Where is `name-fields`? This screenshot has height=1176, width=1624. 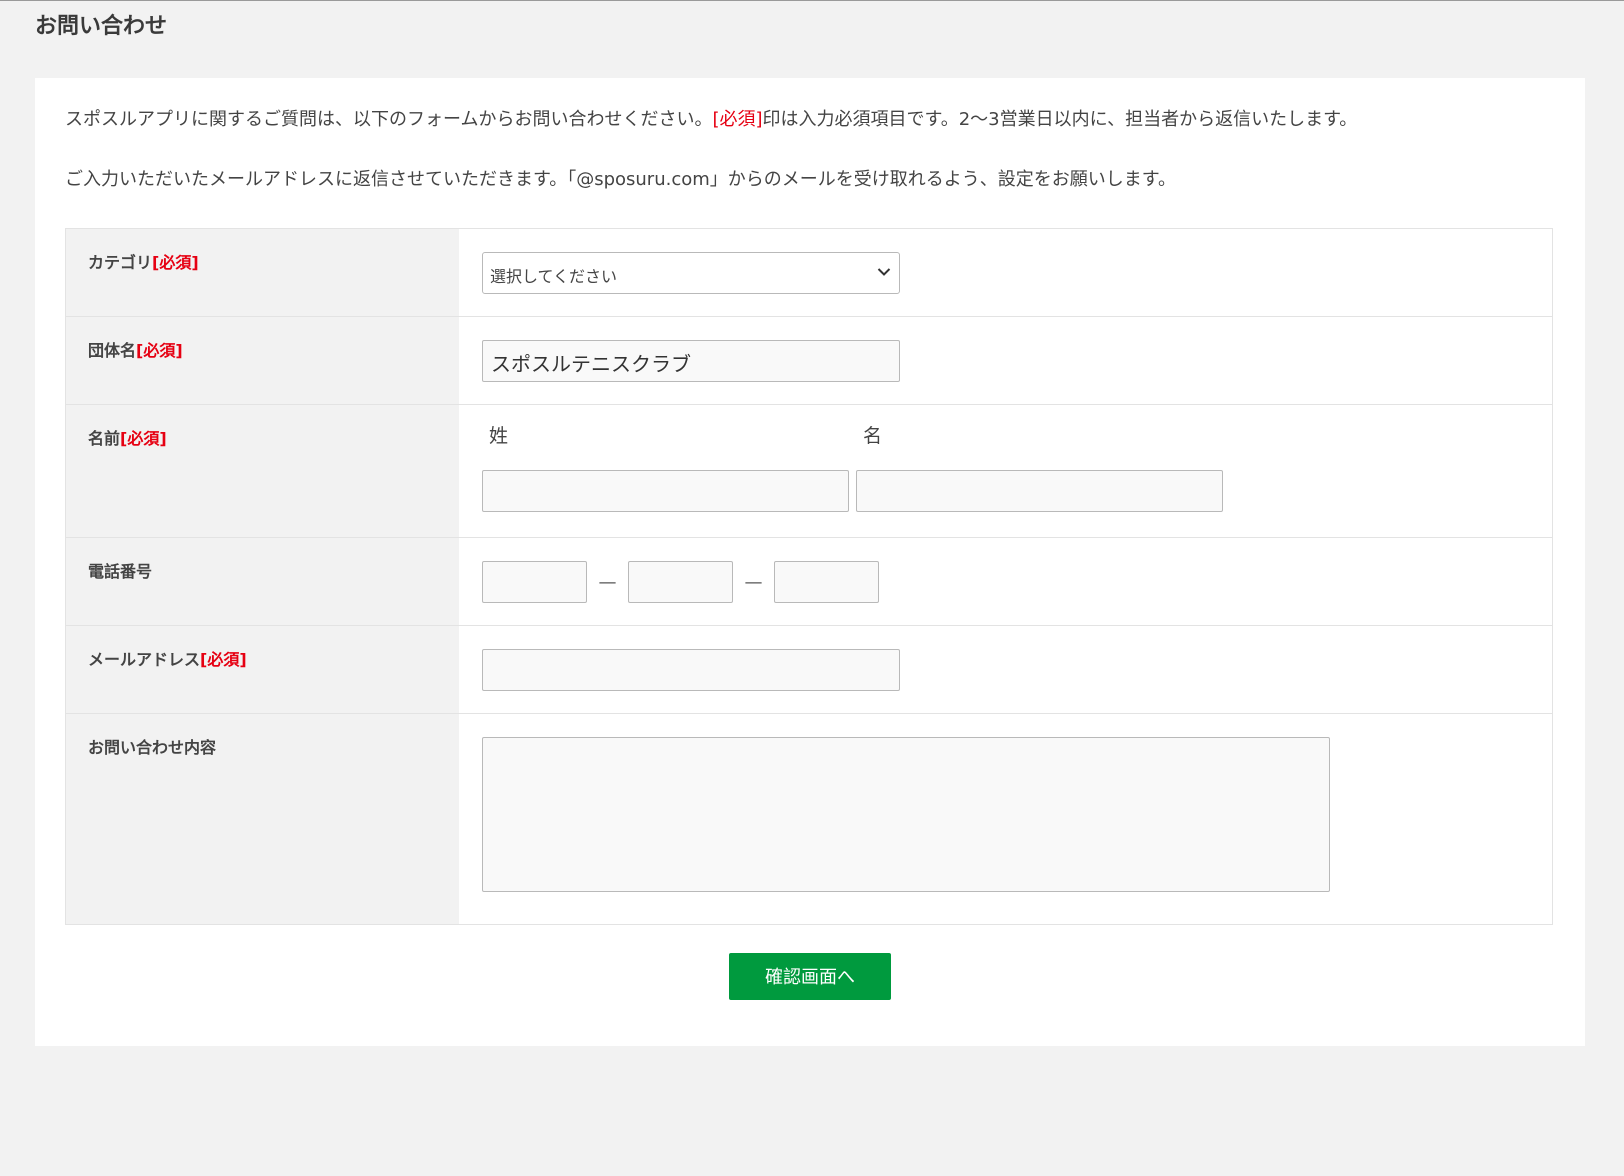
name-fields is located at coordinates (1017, 491).